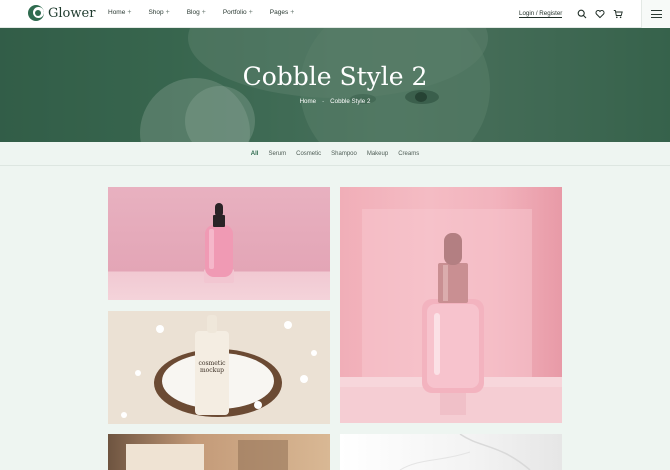  Describe the element at coordinates (582, 14) in the screenshot. I see `search-icon` at that location.